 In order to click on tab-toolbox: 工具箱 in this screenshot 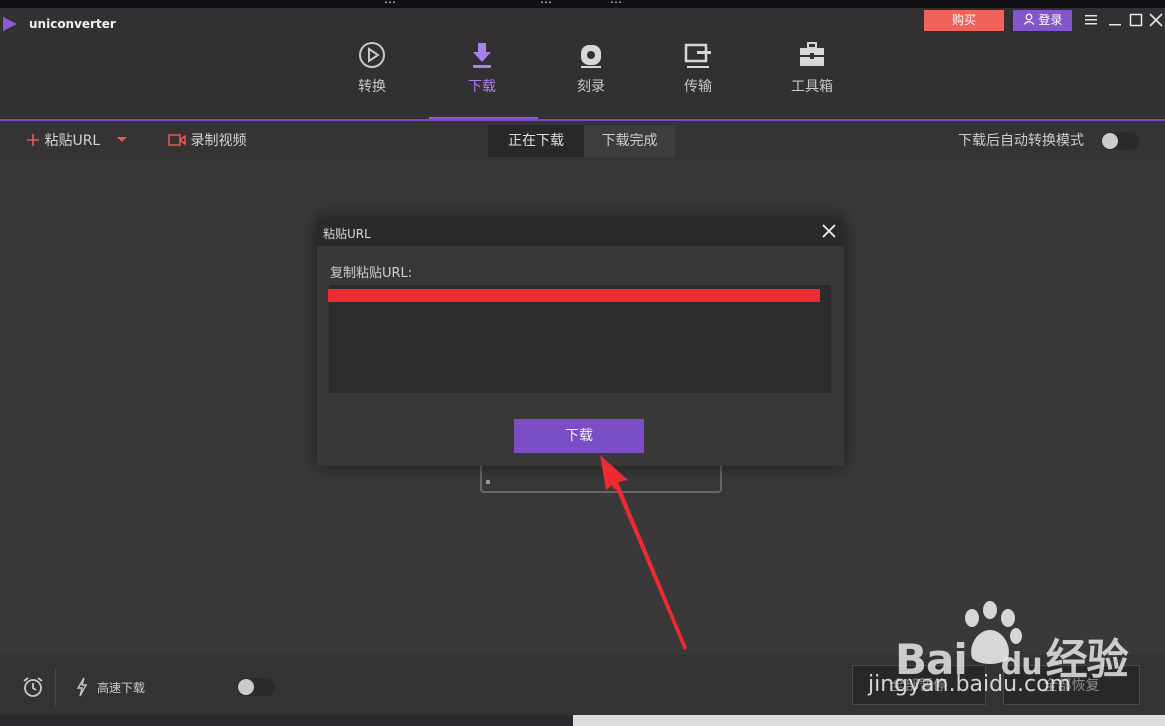, I will do `click(812, 75)`.